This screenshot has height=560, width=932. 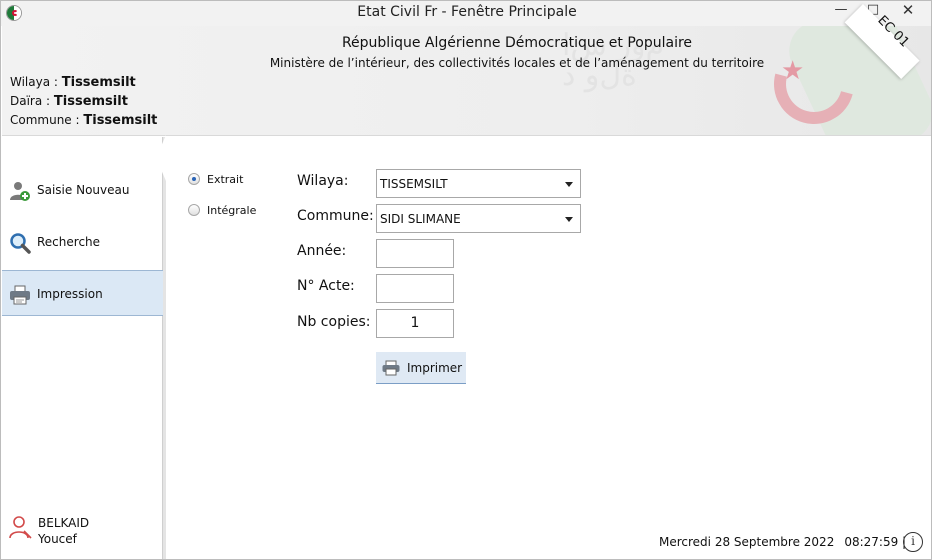 What do you see at coordinates (326, 286) in the screenshot?
I see `acte-label: N° Acte:` at bounding box center [326, 286].